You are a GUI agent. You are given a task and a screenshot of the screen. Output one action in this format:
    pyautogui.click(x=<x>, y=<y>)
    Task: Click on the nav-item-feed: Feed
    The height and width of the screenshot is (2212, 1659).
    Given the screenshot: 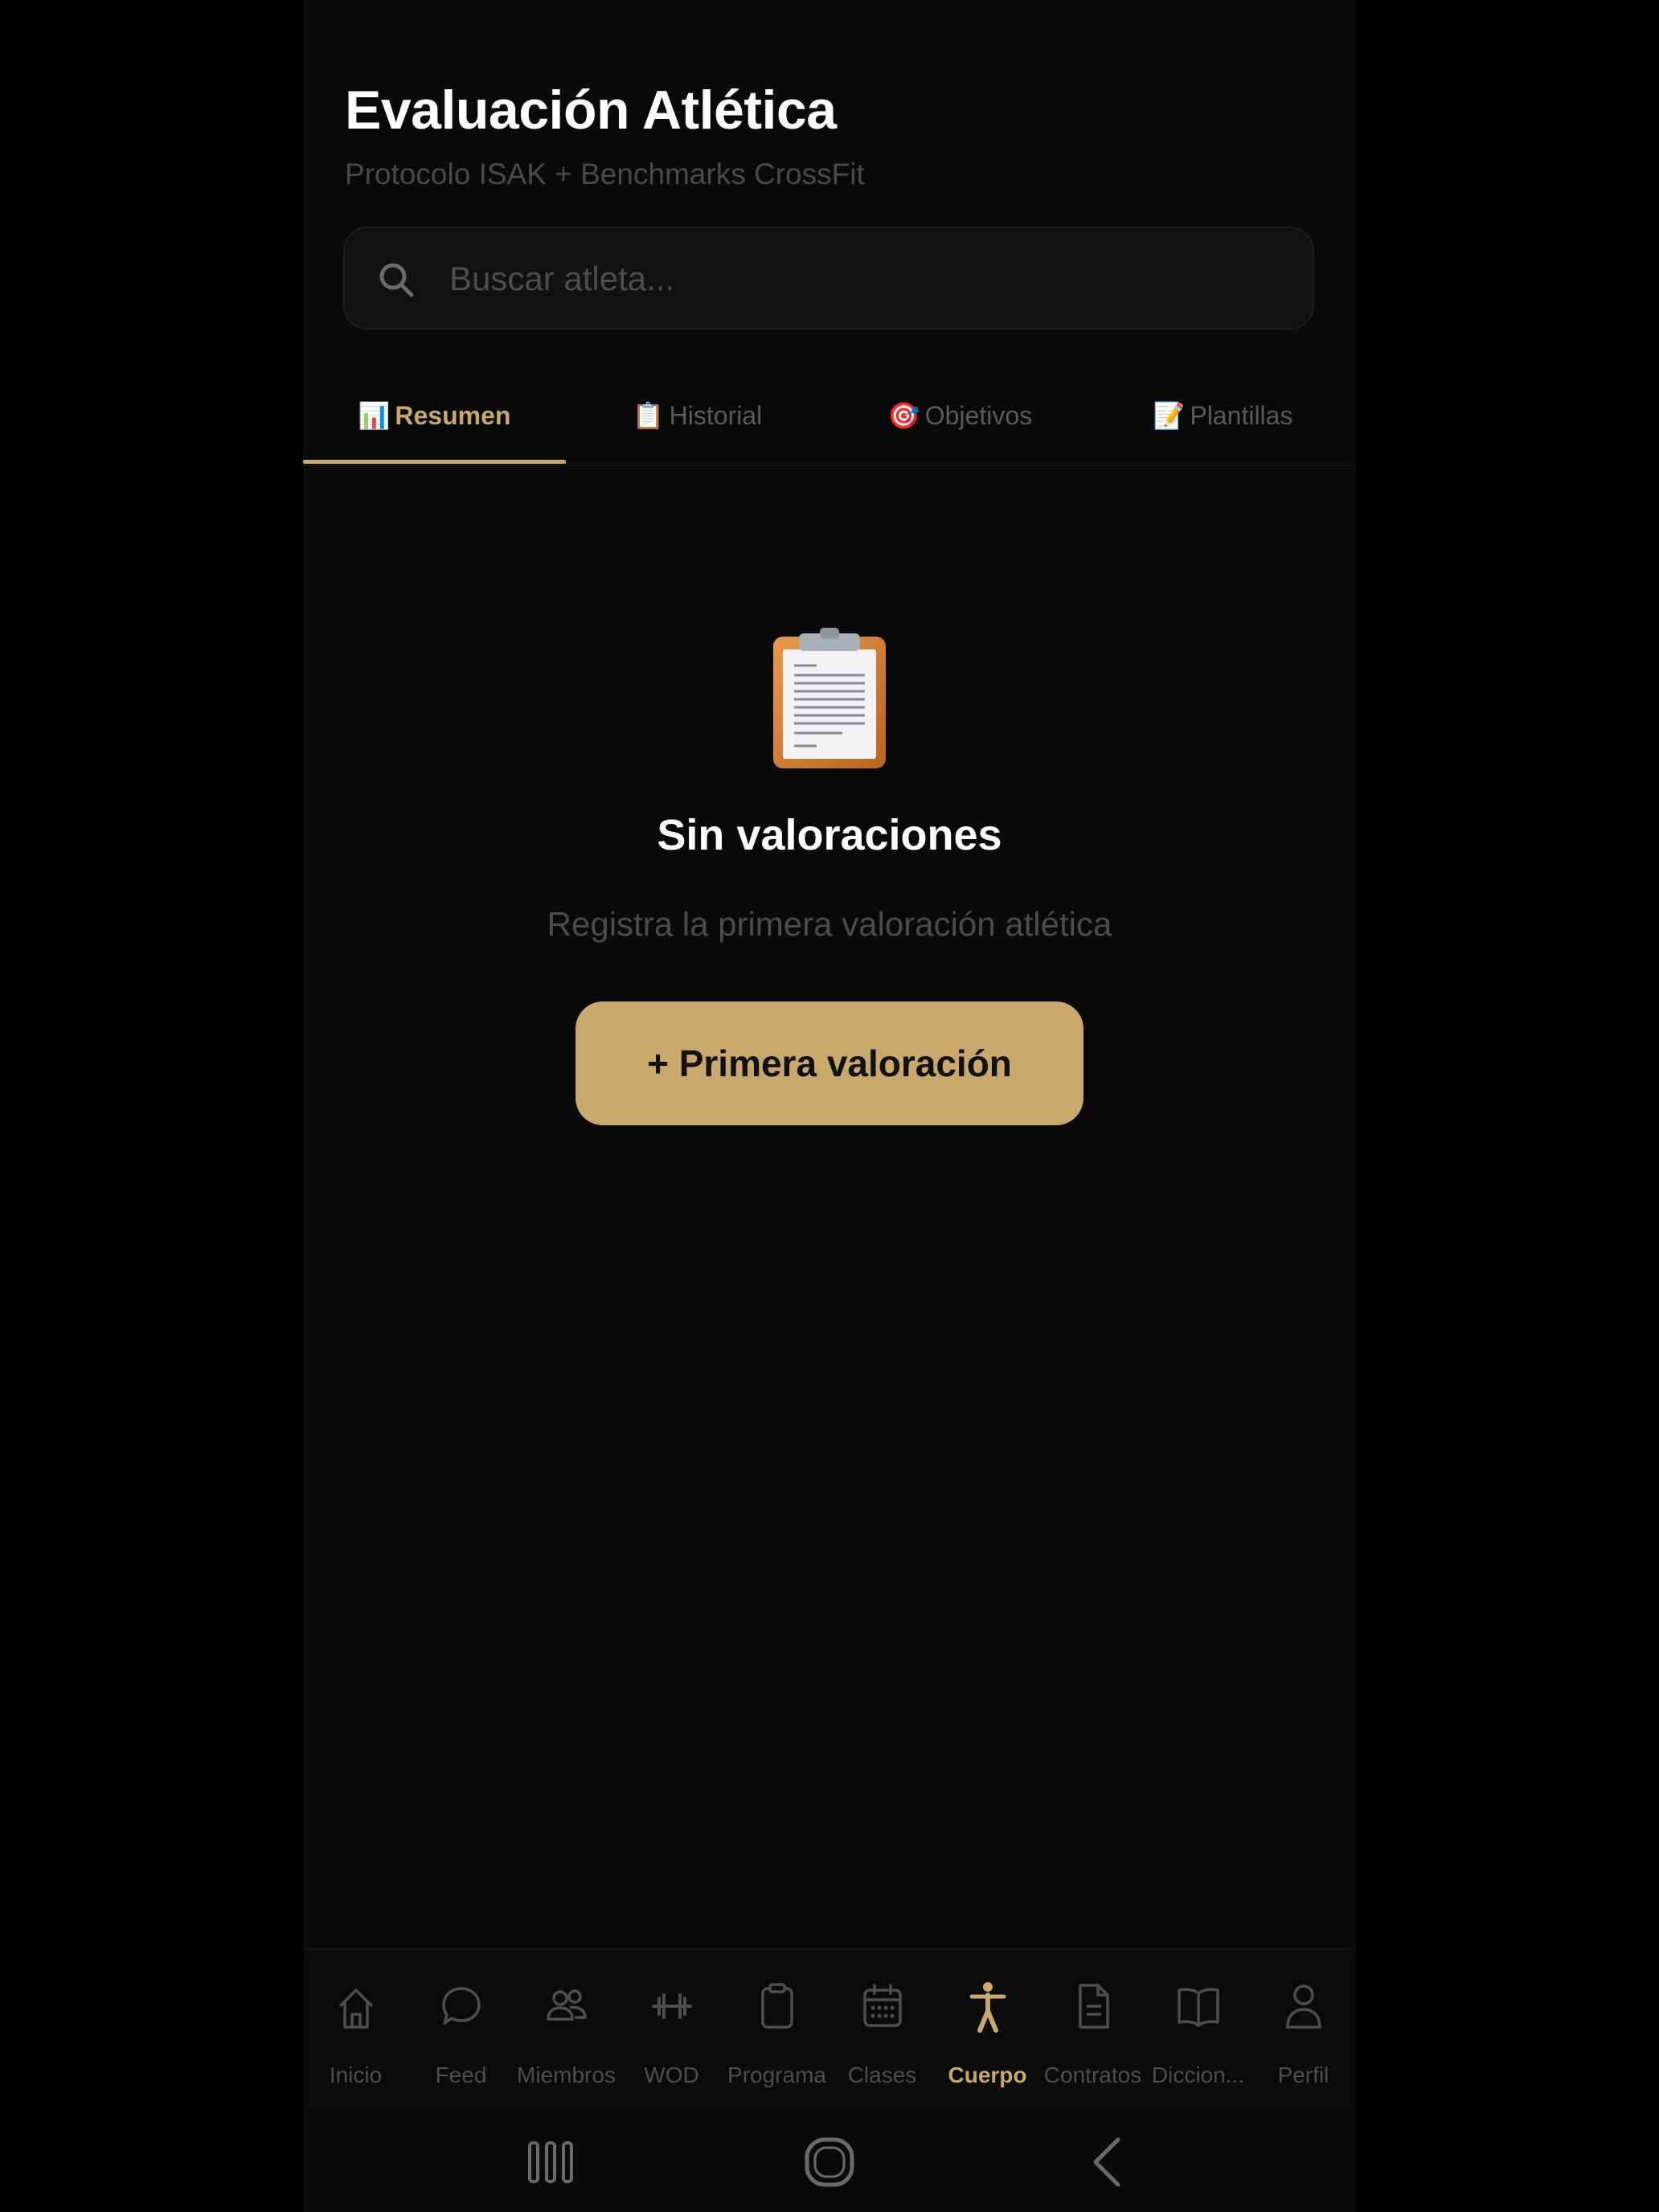 What is the action you would take?
    pyautogui.click(x=461, y=2030)
    